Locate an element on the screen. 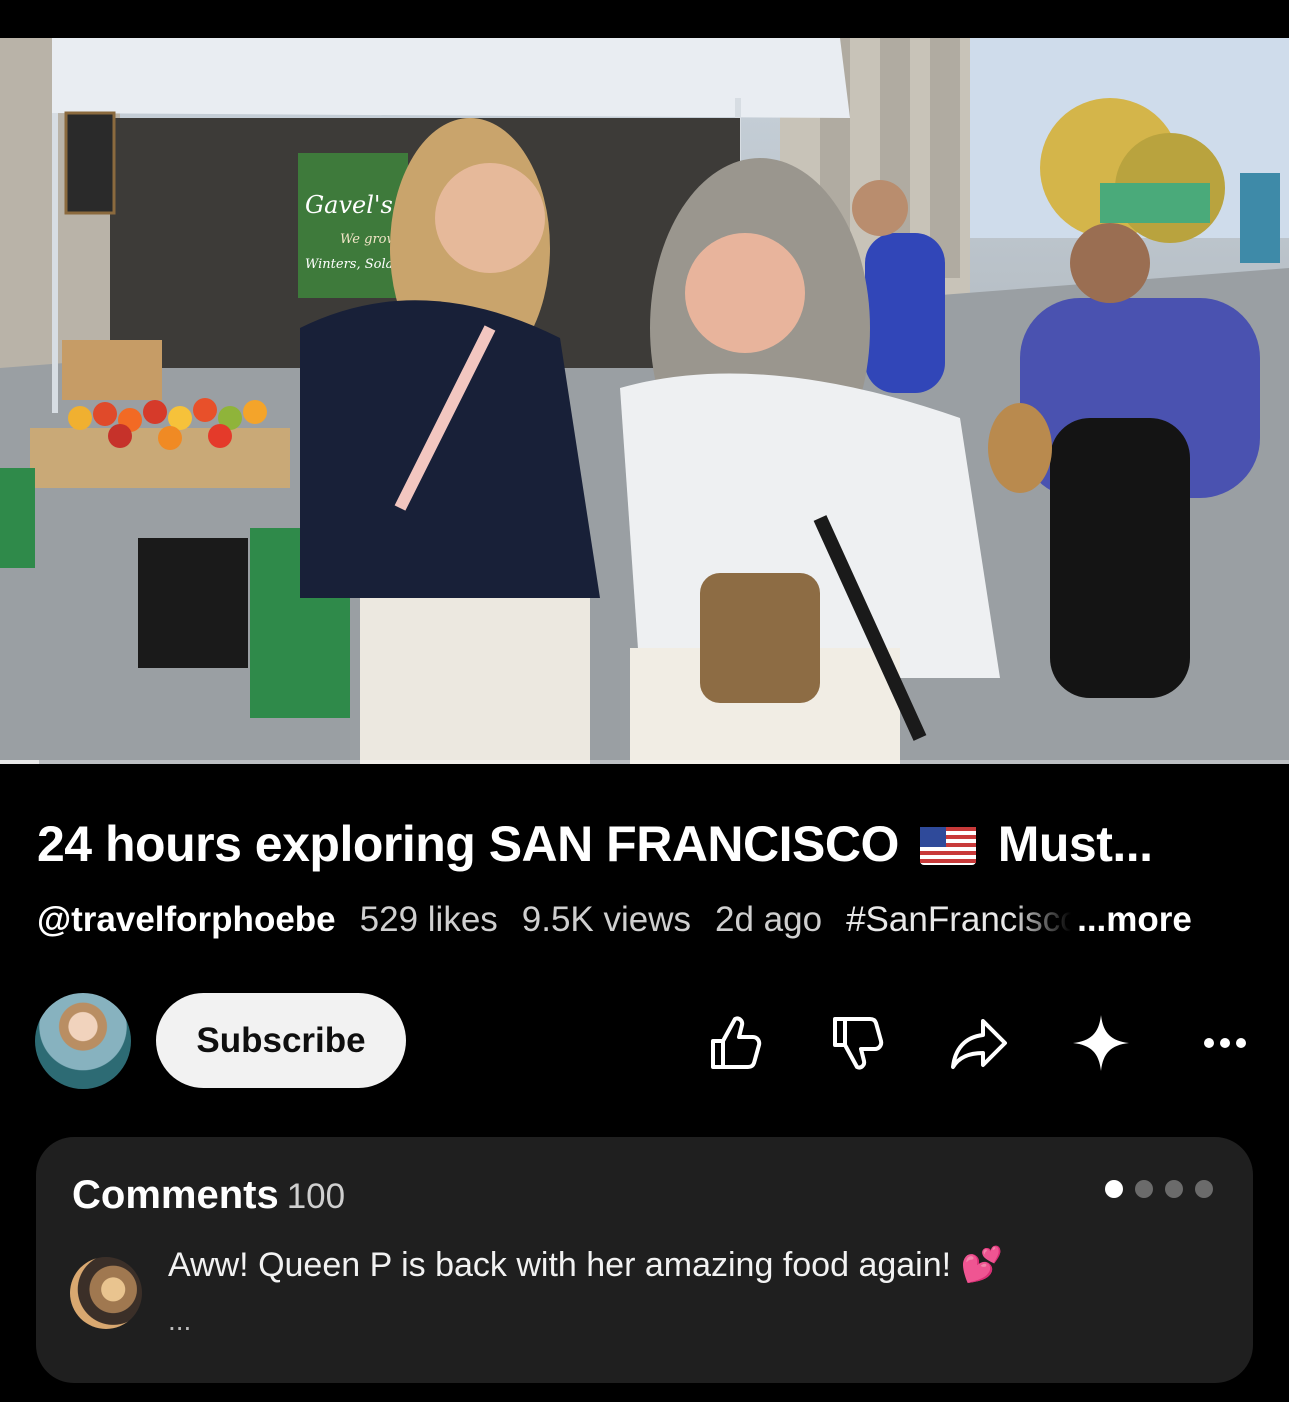 This screenshot has height=1402, width=1289. thumbs-down-icon is located at coordinates (858, 1043).